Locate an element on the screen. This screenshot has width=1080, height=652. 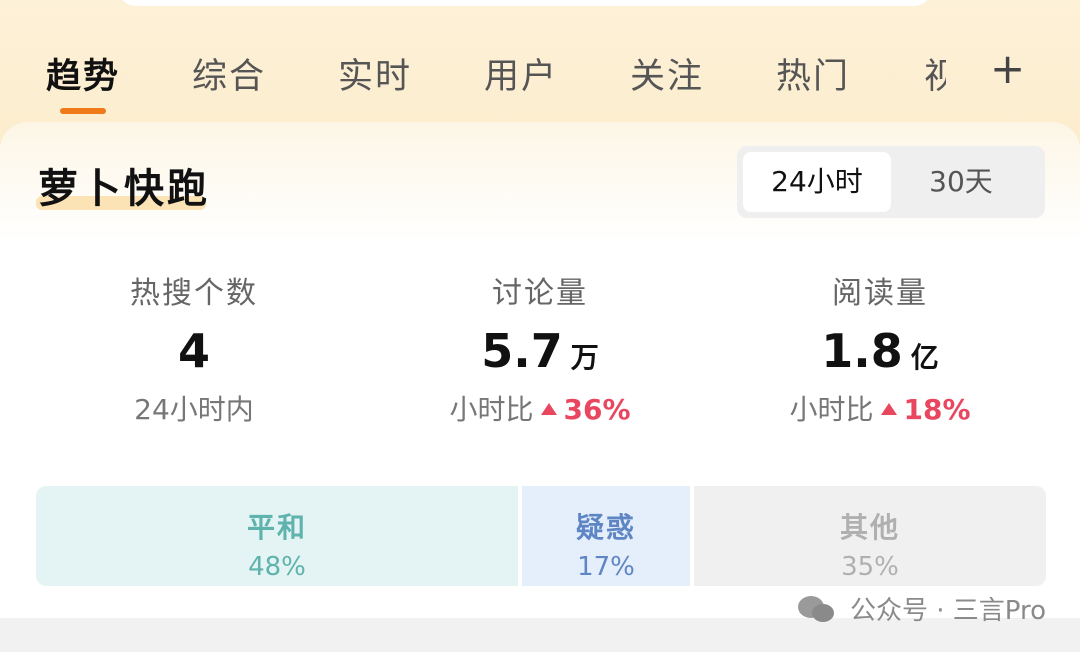
watermark: 公众号 · 三言Pro is located at coordinates (921, 608).